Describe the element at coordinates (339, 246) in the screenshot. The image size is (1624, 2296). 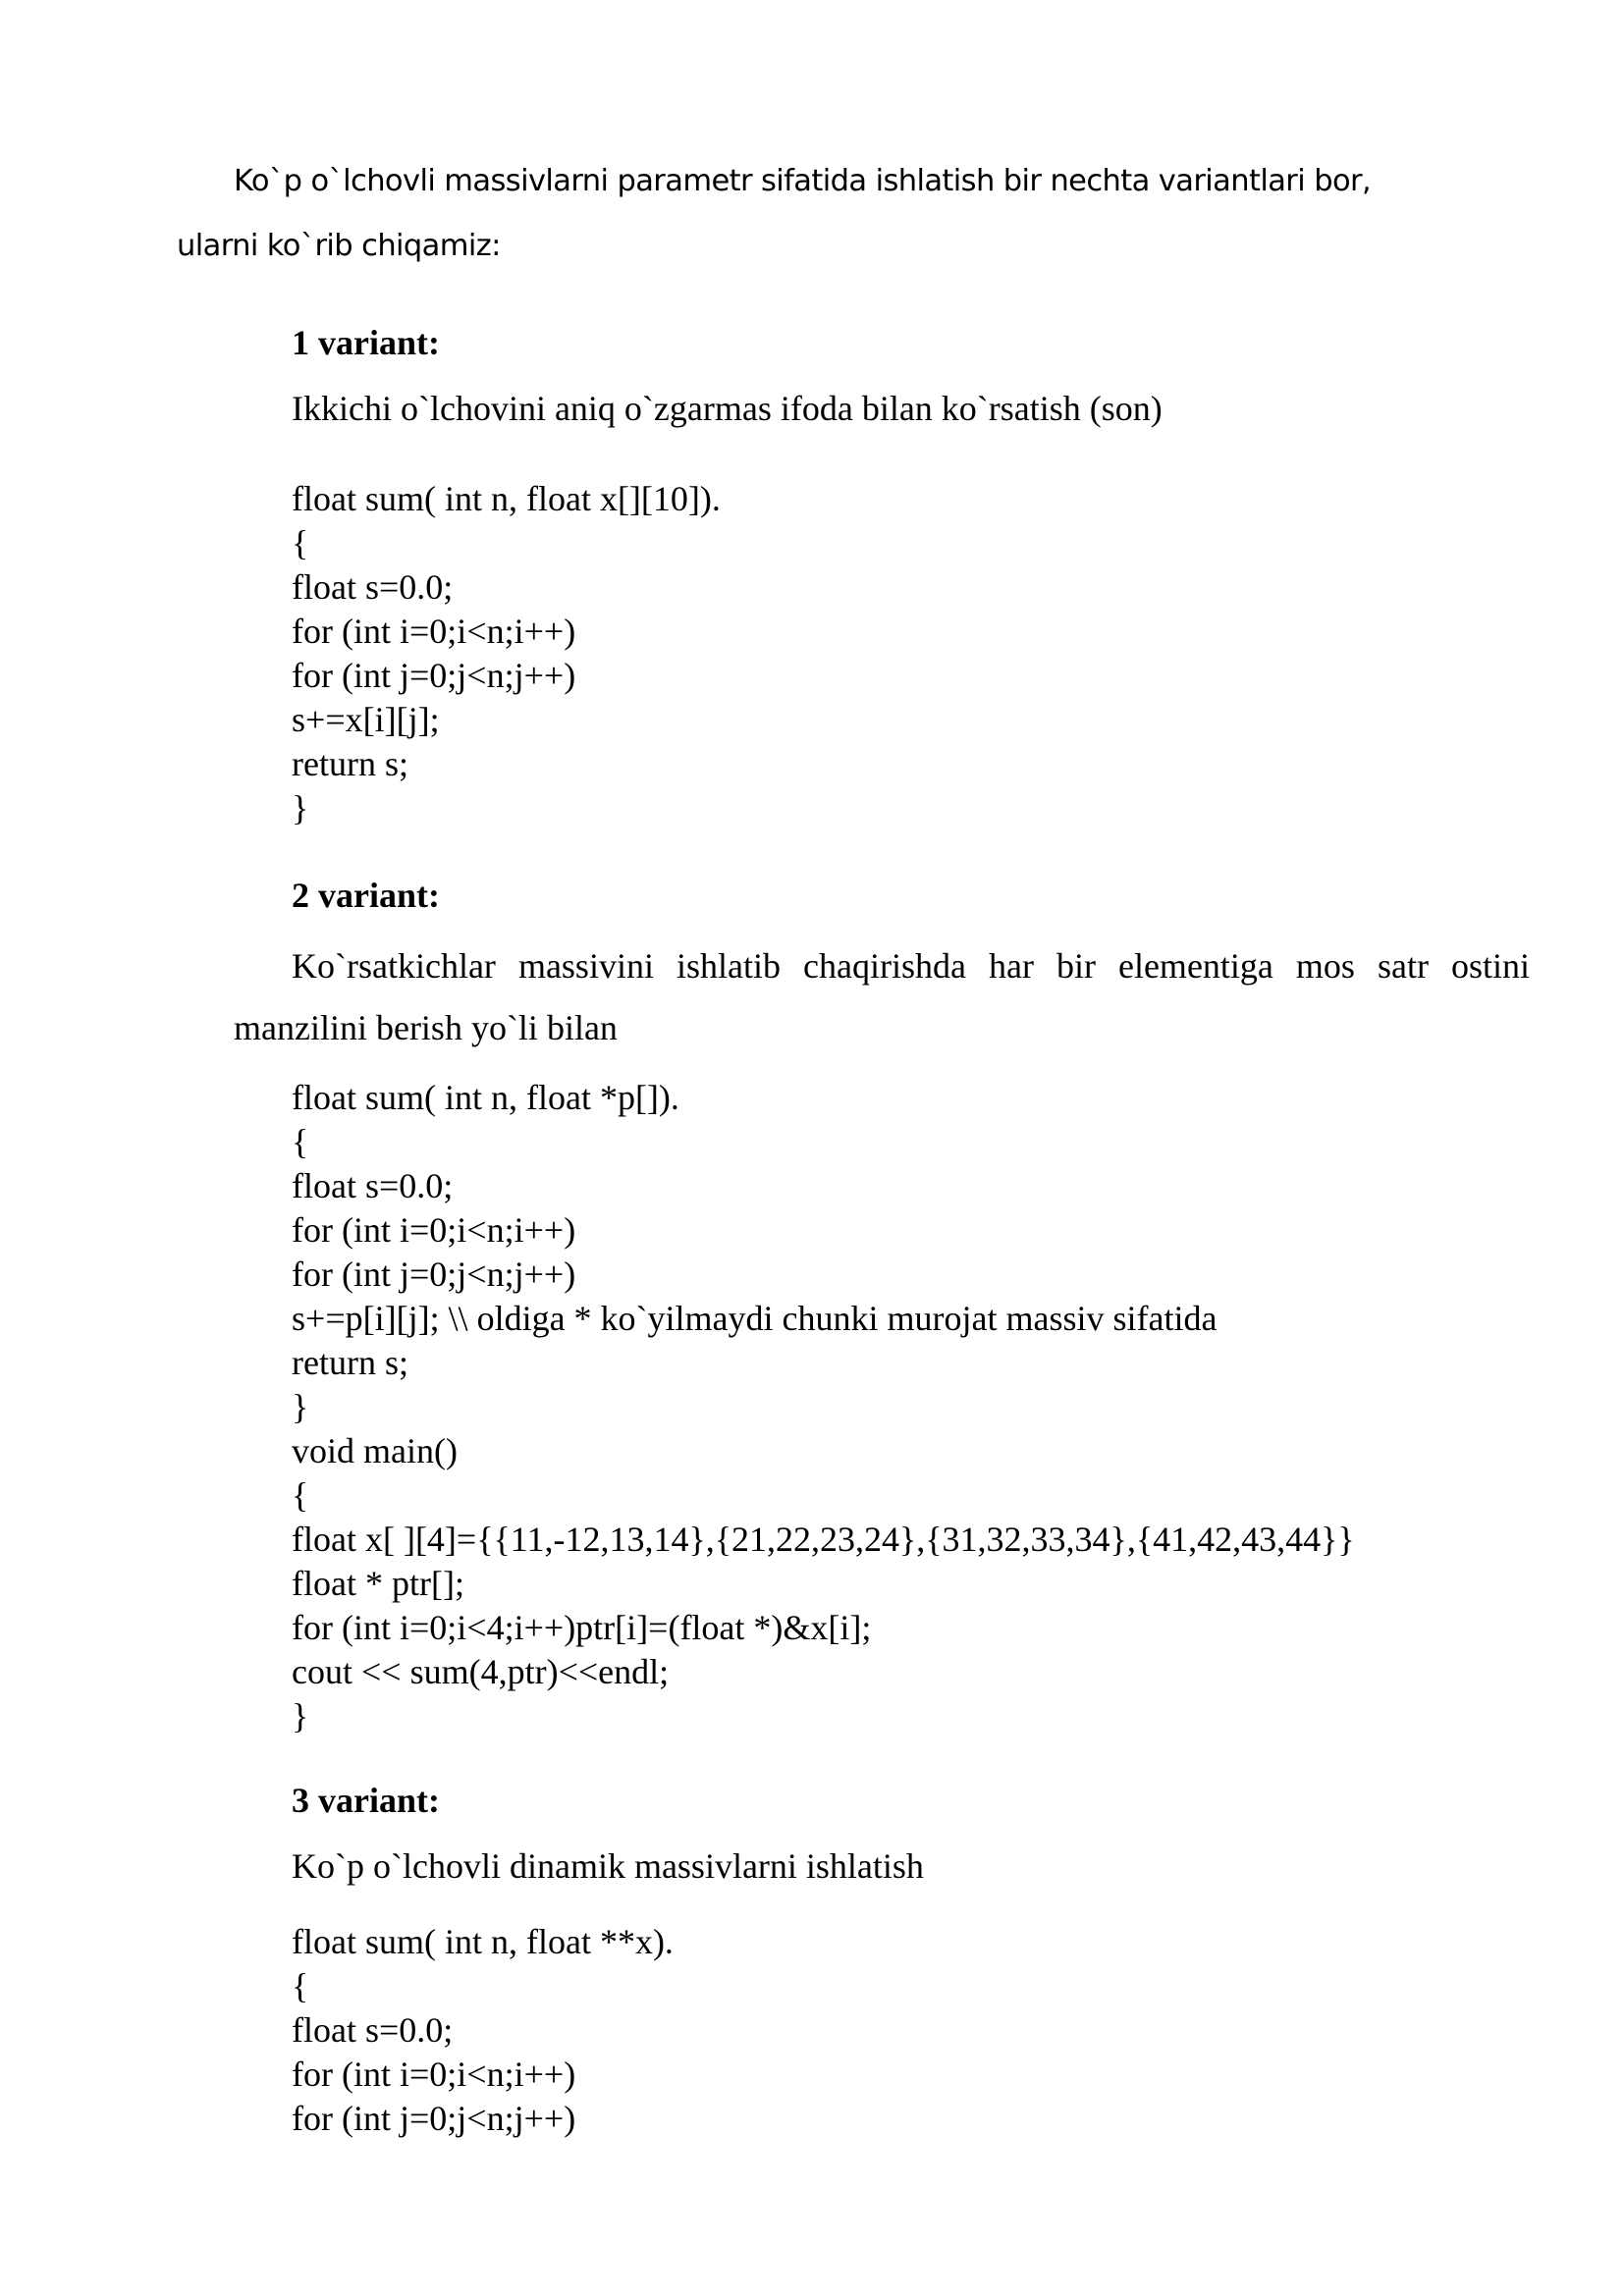
I see `intro-line-2: ularni ko`rib chiqamiz:` at that location.